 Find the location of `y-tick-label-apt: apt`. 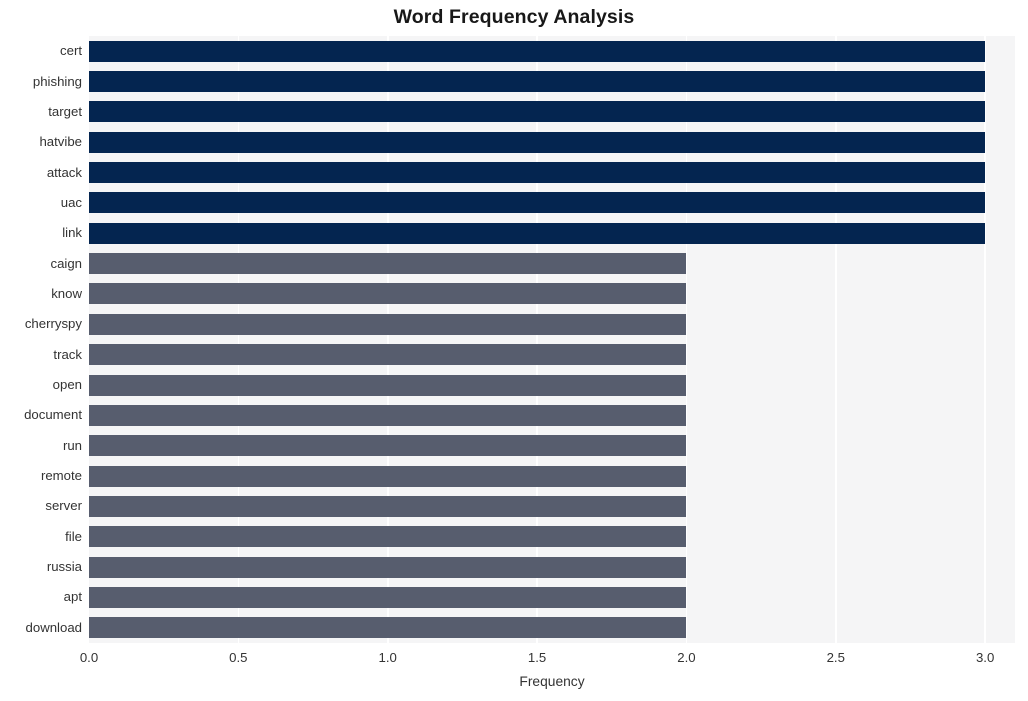

y-tick-label-apt: apt is located at coordinates (72, 597).